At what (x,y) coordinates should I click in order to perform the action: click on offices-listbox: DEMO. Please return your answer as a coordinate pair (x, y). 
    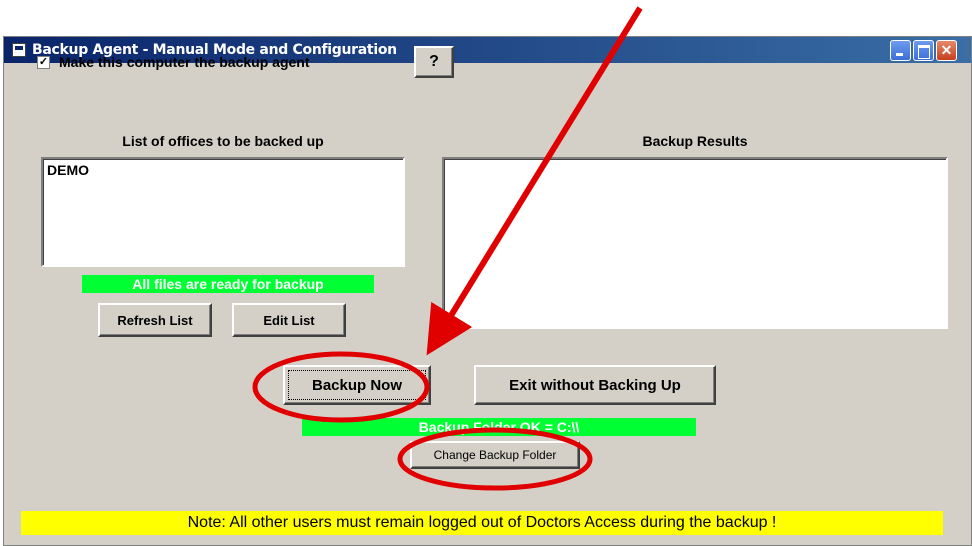
    Looking at the image, I should click on (223, 212).